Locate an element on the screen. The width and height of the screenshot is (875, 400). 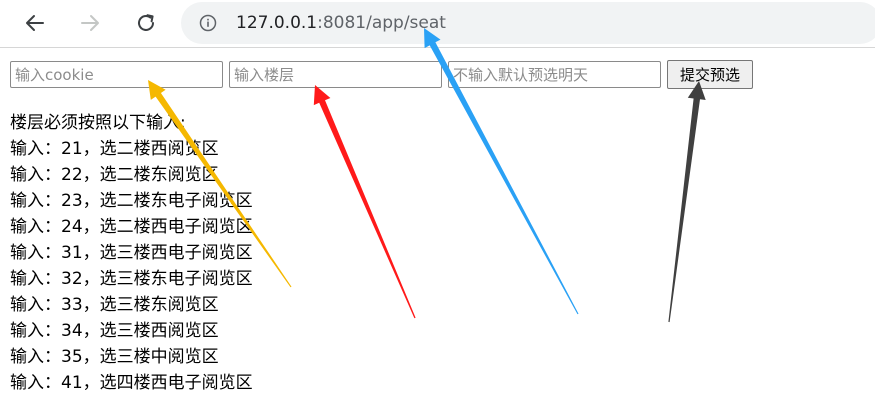
instruction-line: 输入：33，选三楼东阅览区 is located at coordinates (114, 305).